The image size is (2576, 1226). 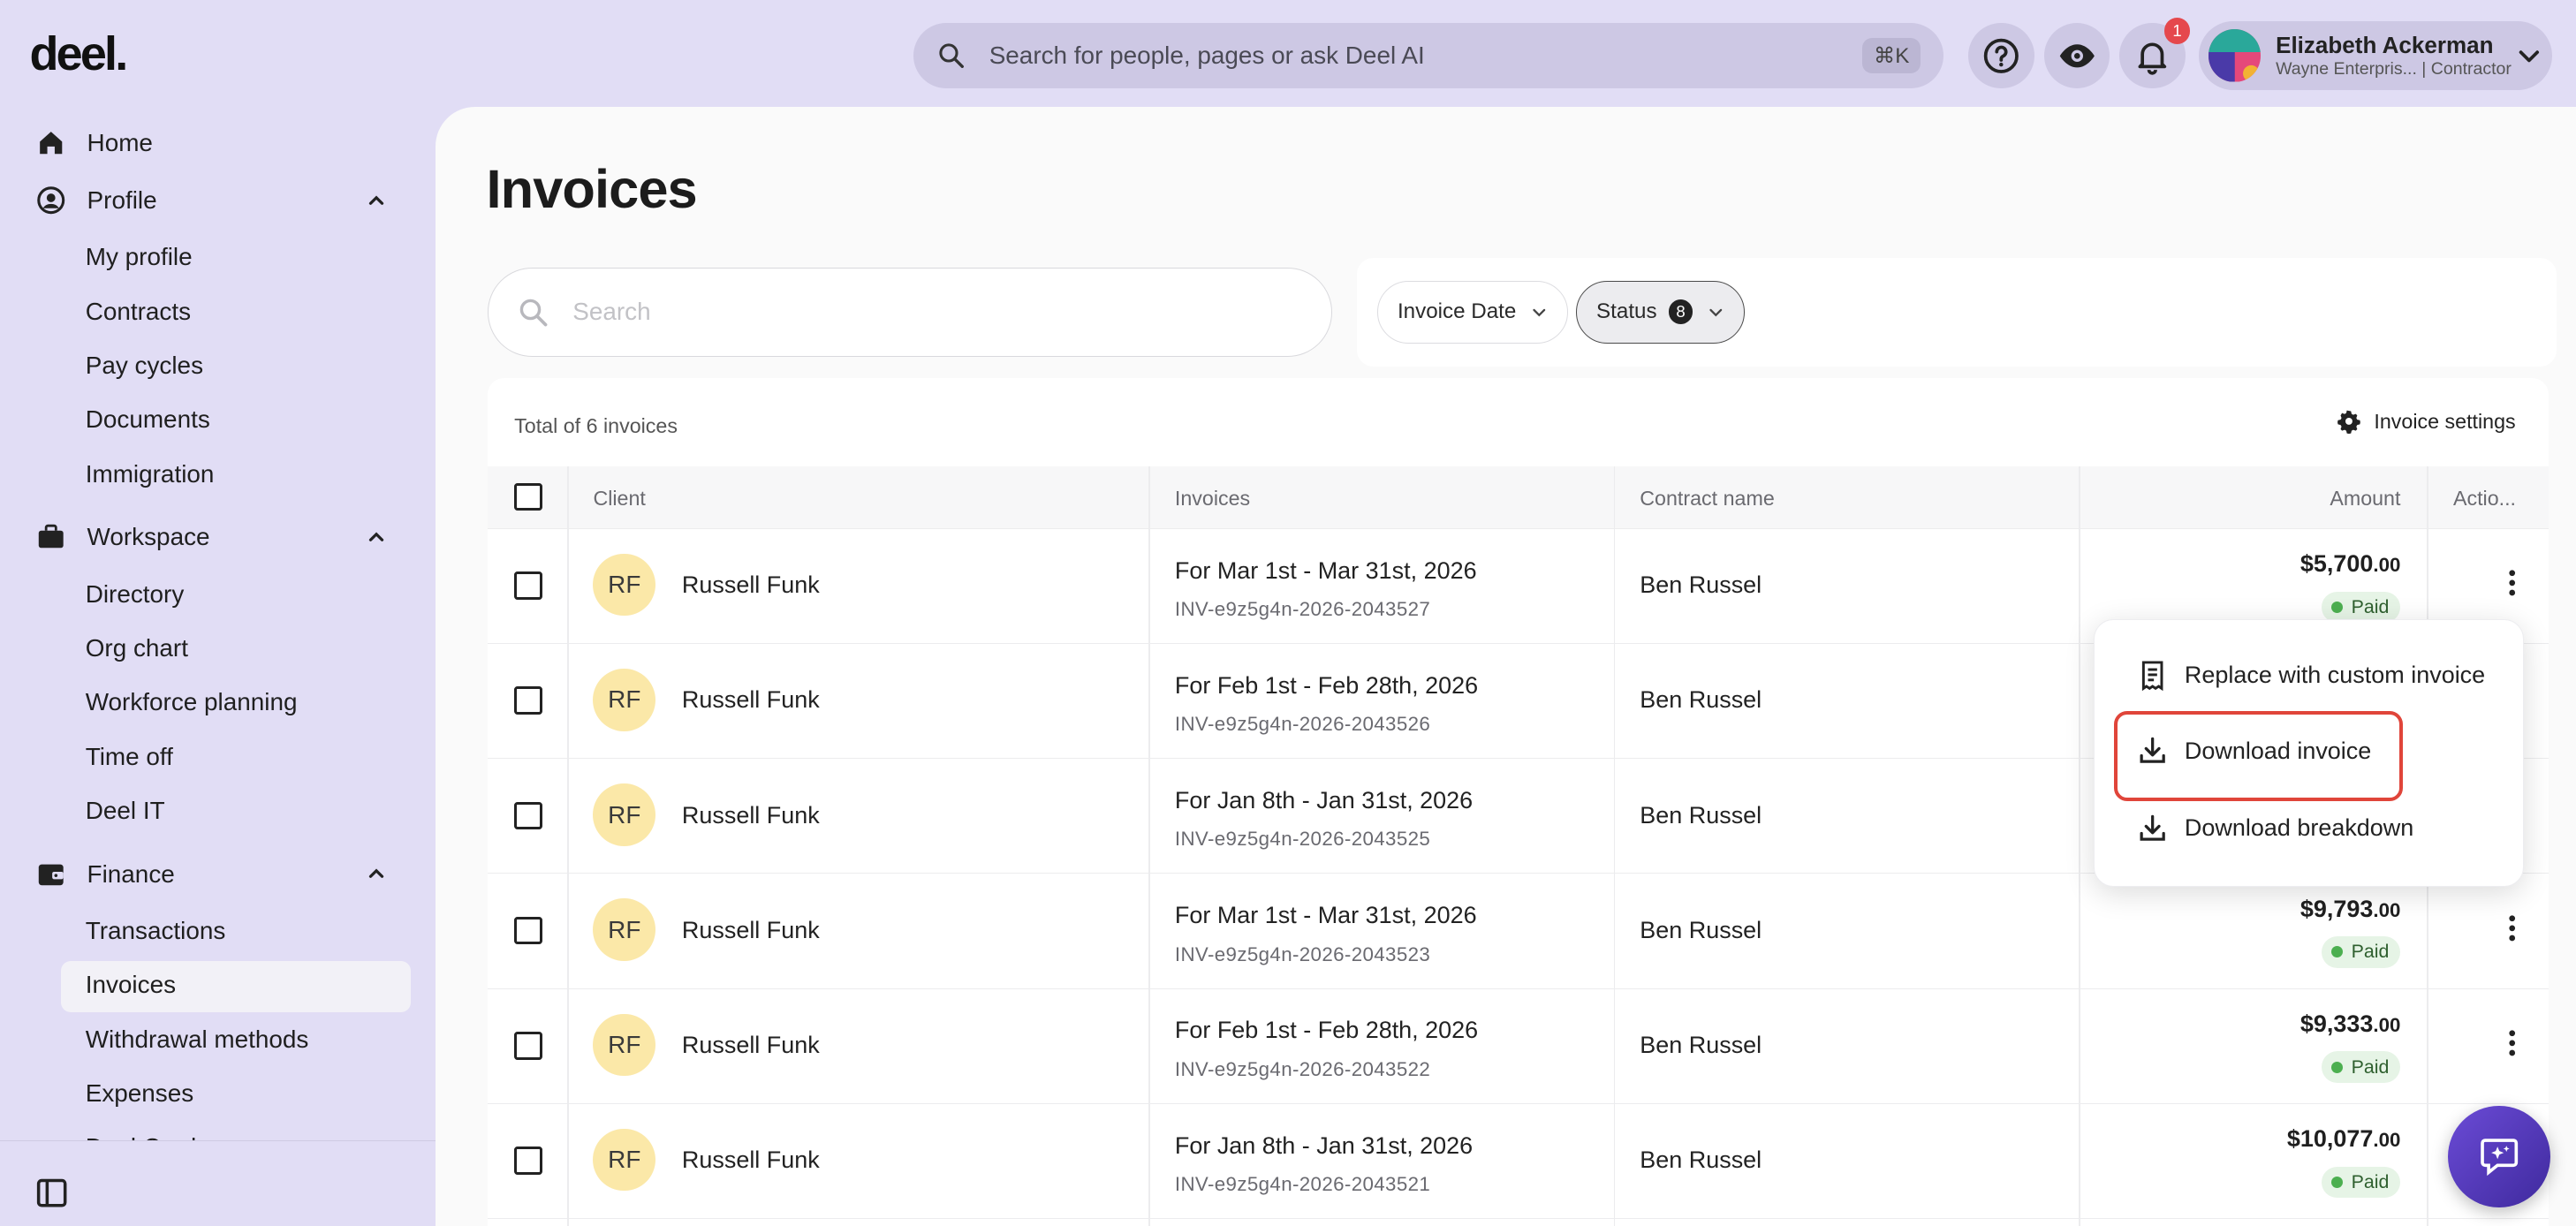 I want to click on user-avatar, so click(x=2235, y=55).